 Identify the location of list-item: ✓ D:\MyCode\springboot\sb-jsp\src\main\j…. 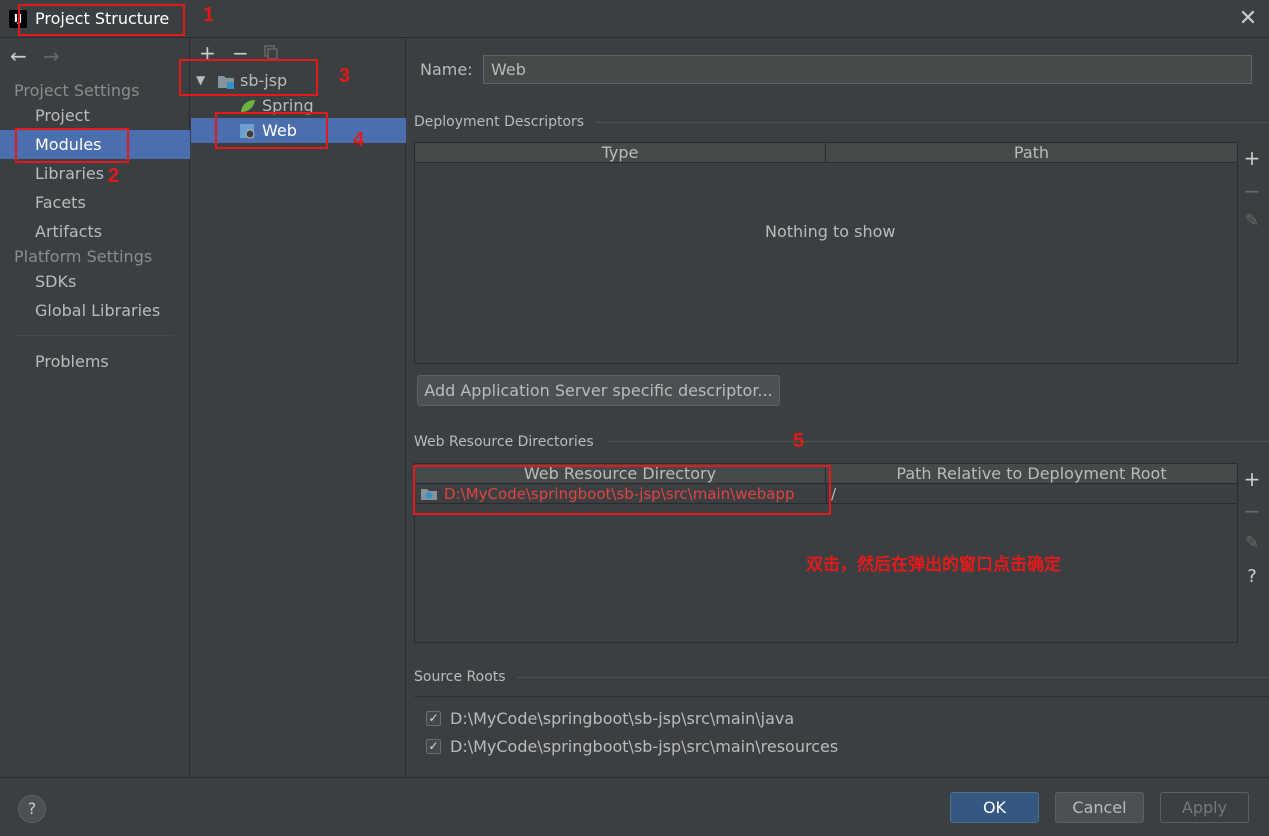
(676, 719).